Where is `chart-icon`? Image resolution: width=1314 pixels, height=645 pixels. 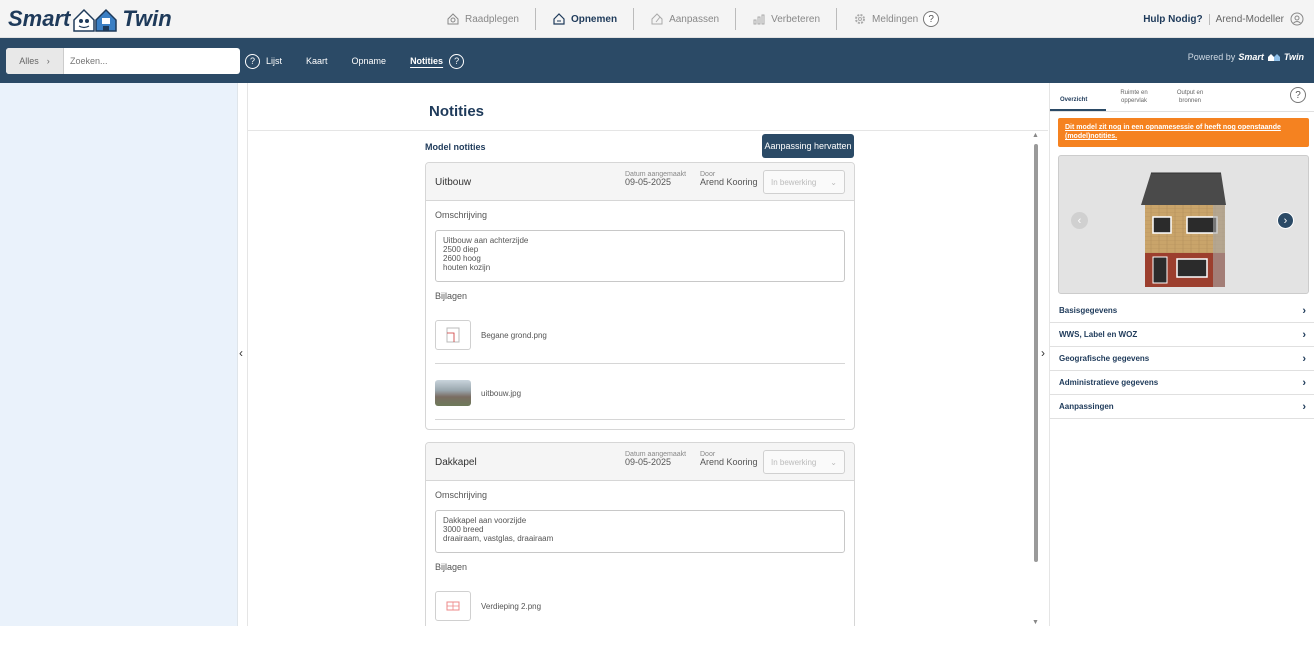 chart-icon is located at coordinates (759, 19).